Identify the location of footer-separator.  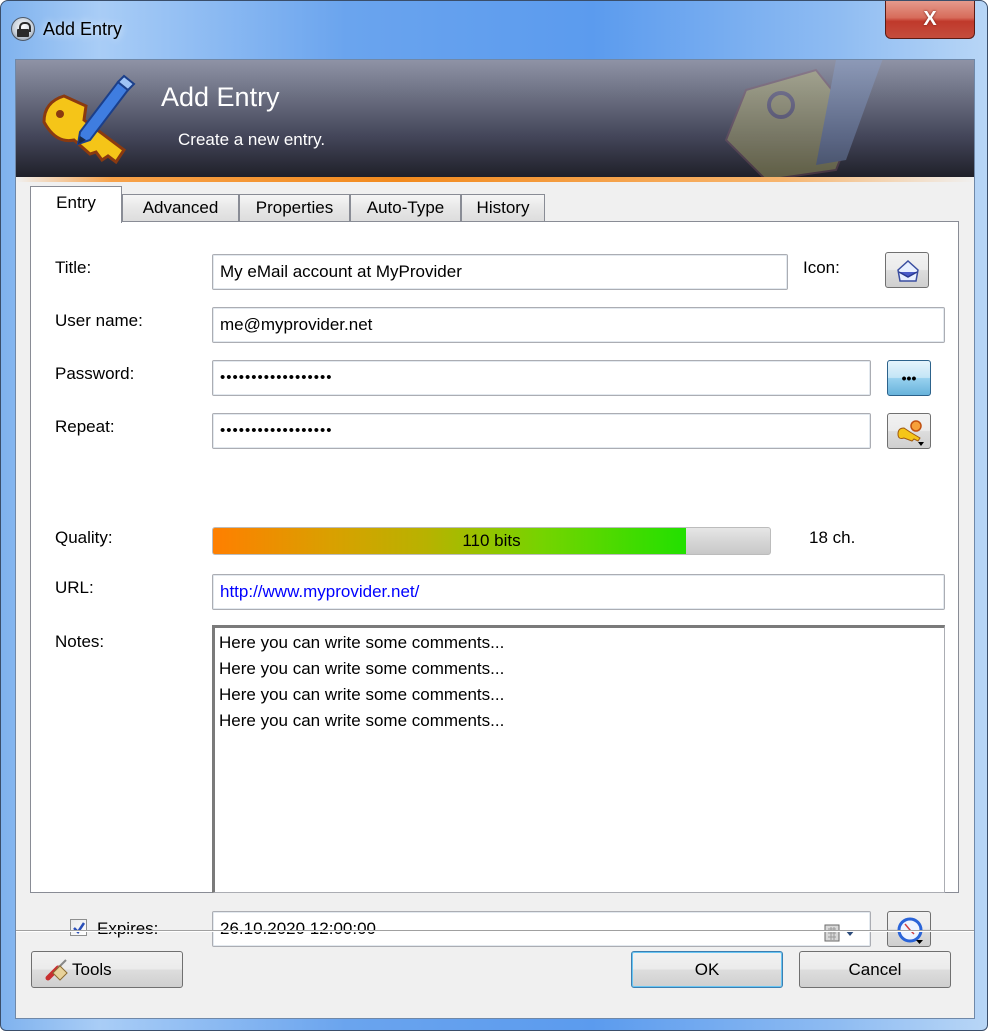
(495, 931).